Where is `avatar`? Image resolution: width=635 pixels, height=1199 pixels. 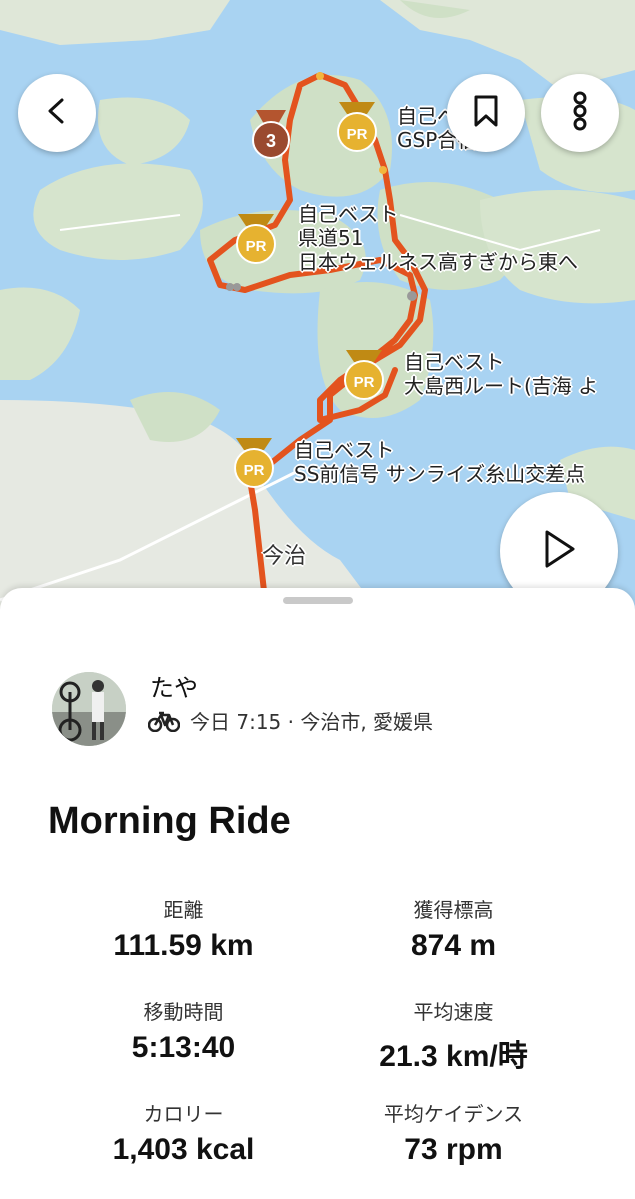
avatar is located at coordinates (89, 709).